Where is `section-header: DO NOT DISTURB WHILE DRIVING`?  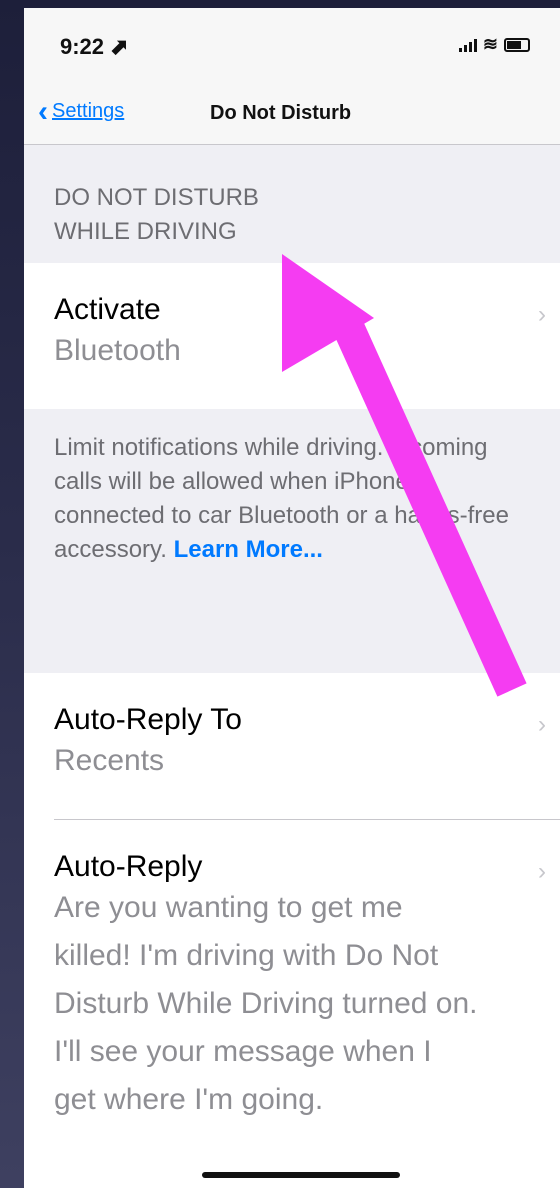
section-header: DO NOT DISTURB WHILE DRIVING is located at coordinates (292, 204).